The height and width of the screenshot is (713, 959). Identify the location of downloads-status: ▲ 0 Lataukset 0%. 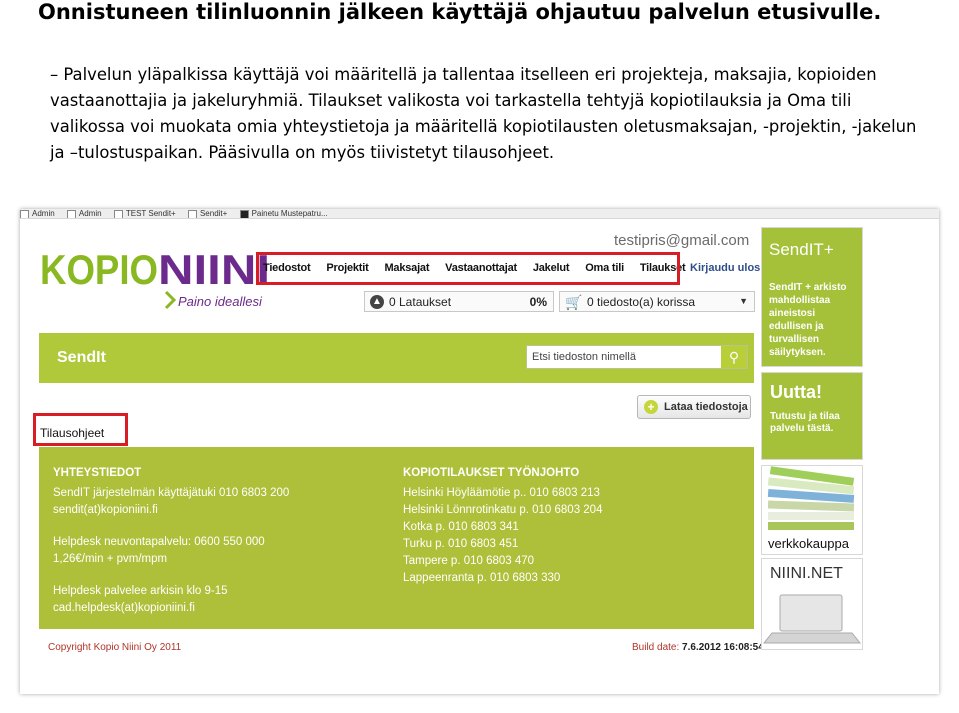
(459, 301).